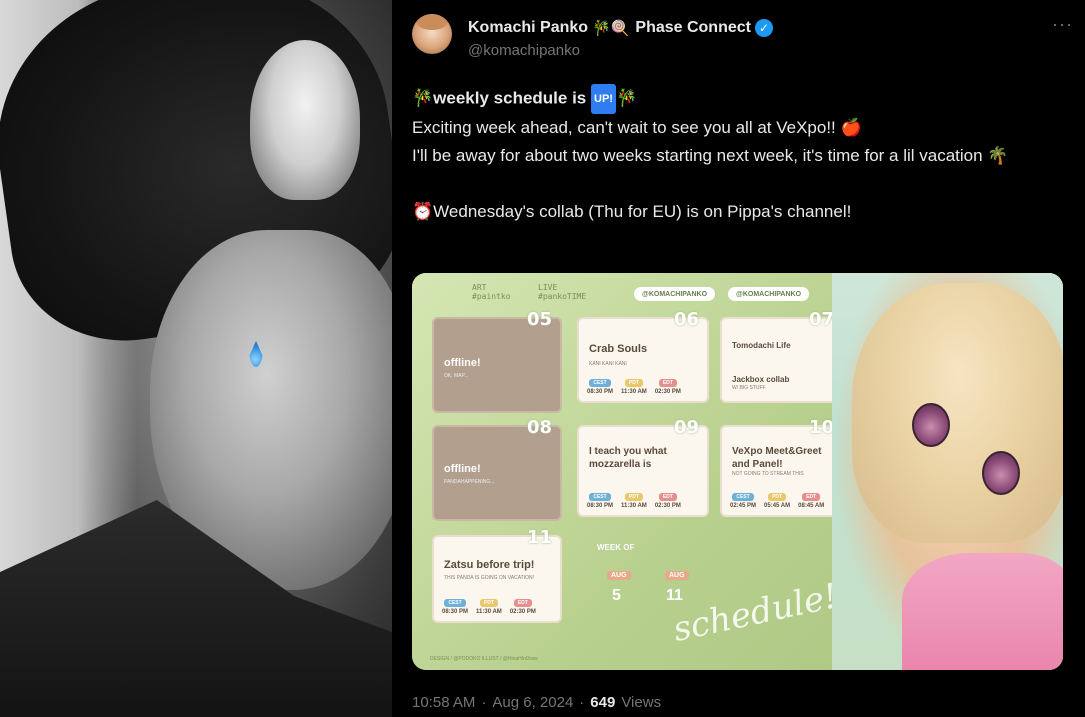  What do you see at coordinates (510, 98) in the screenshot?
I see `headline-text: weekly schedule is` at bounding box center [510, 98].